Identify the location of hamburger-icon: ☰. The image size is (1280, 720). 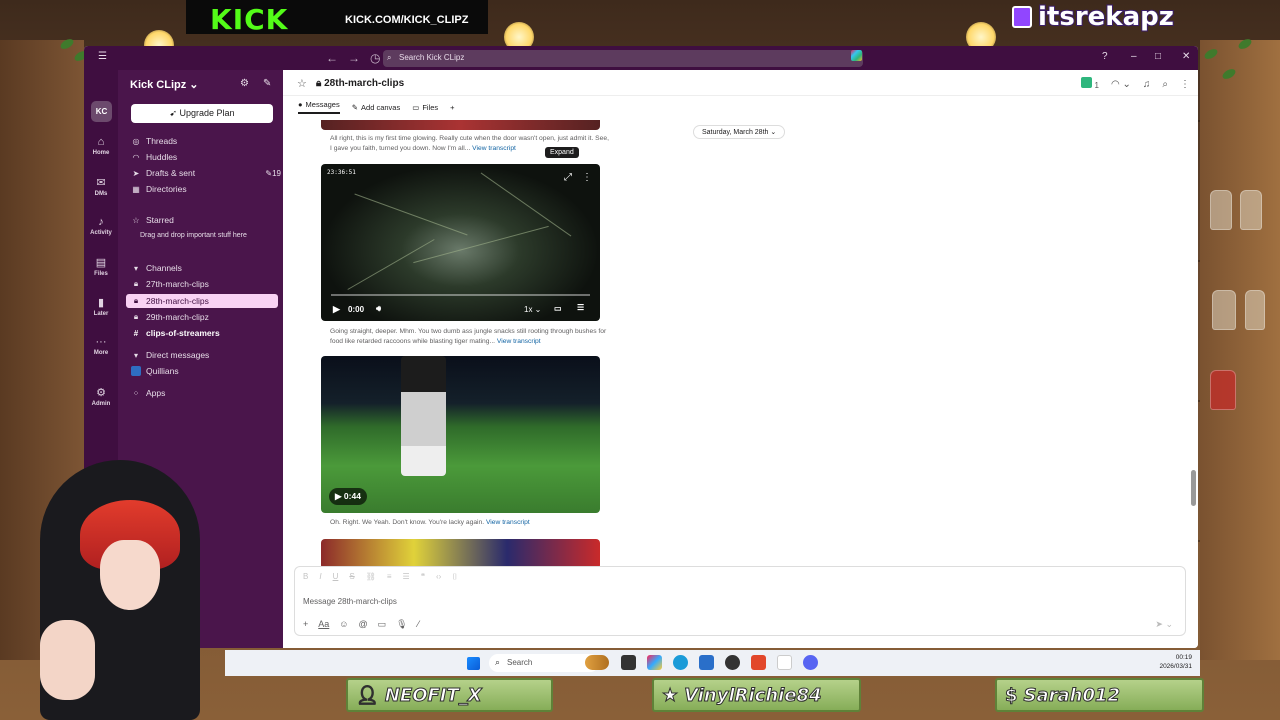
(102, 56).